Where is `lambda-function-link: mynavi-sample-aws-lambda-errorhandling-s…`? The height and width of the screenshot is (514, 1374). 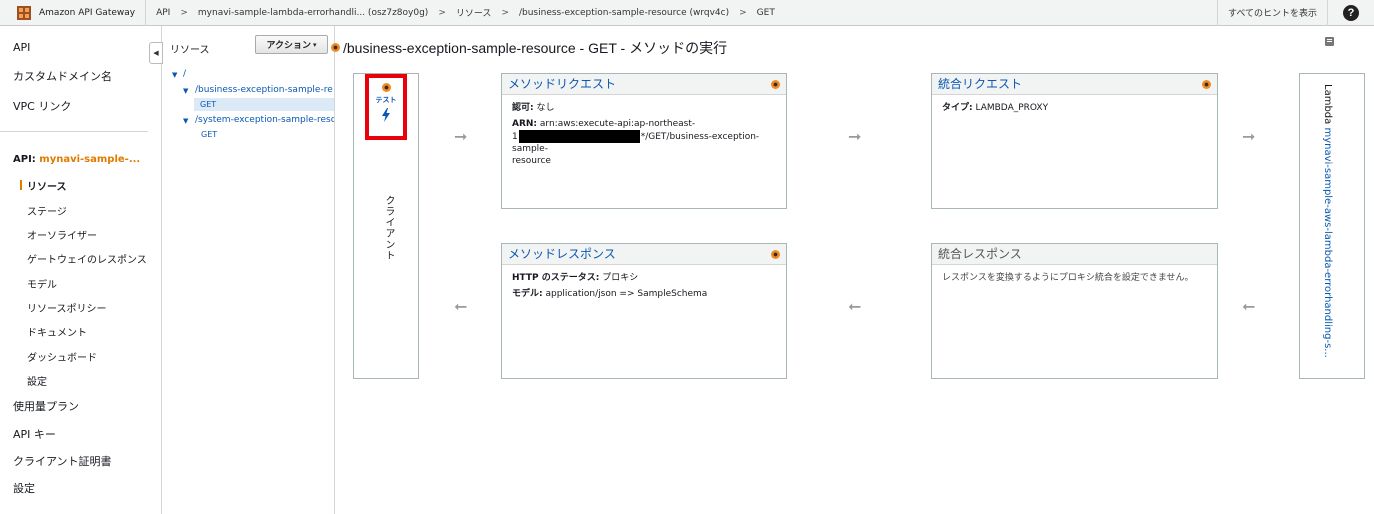 lambda-function-link: mynavi-sample-aws-lambda-errorhandling-s… is located at coordinates (1327, 242).